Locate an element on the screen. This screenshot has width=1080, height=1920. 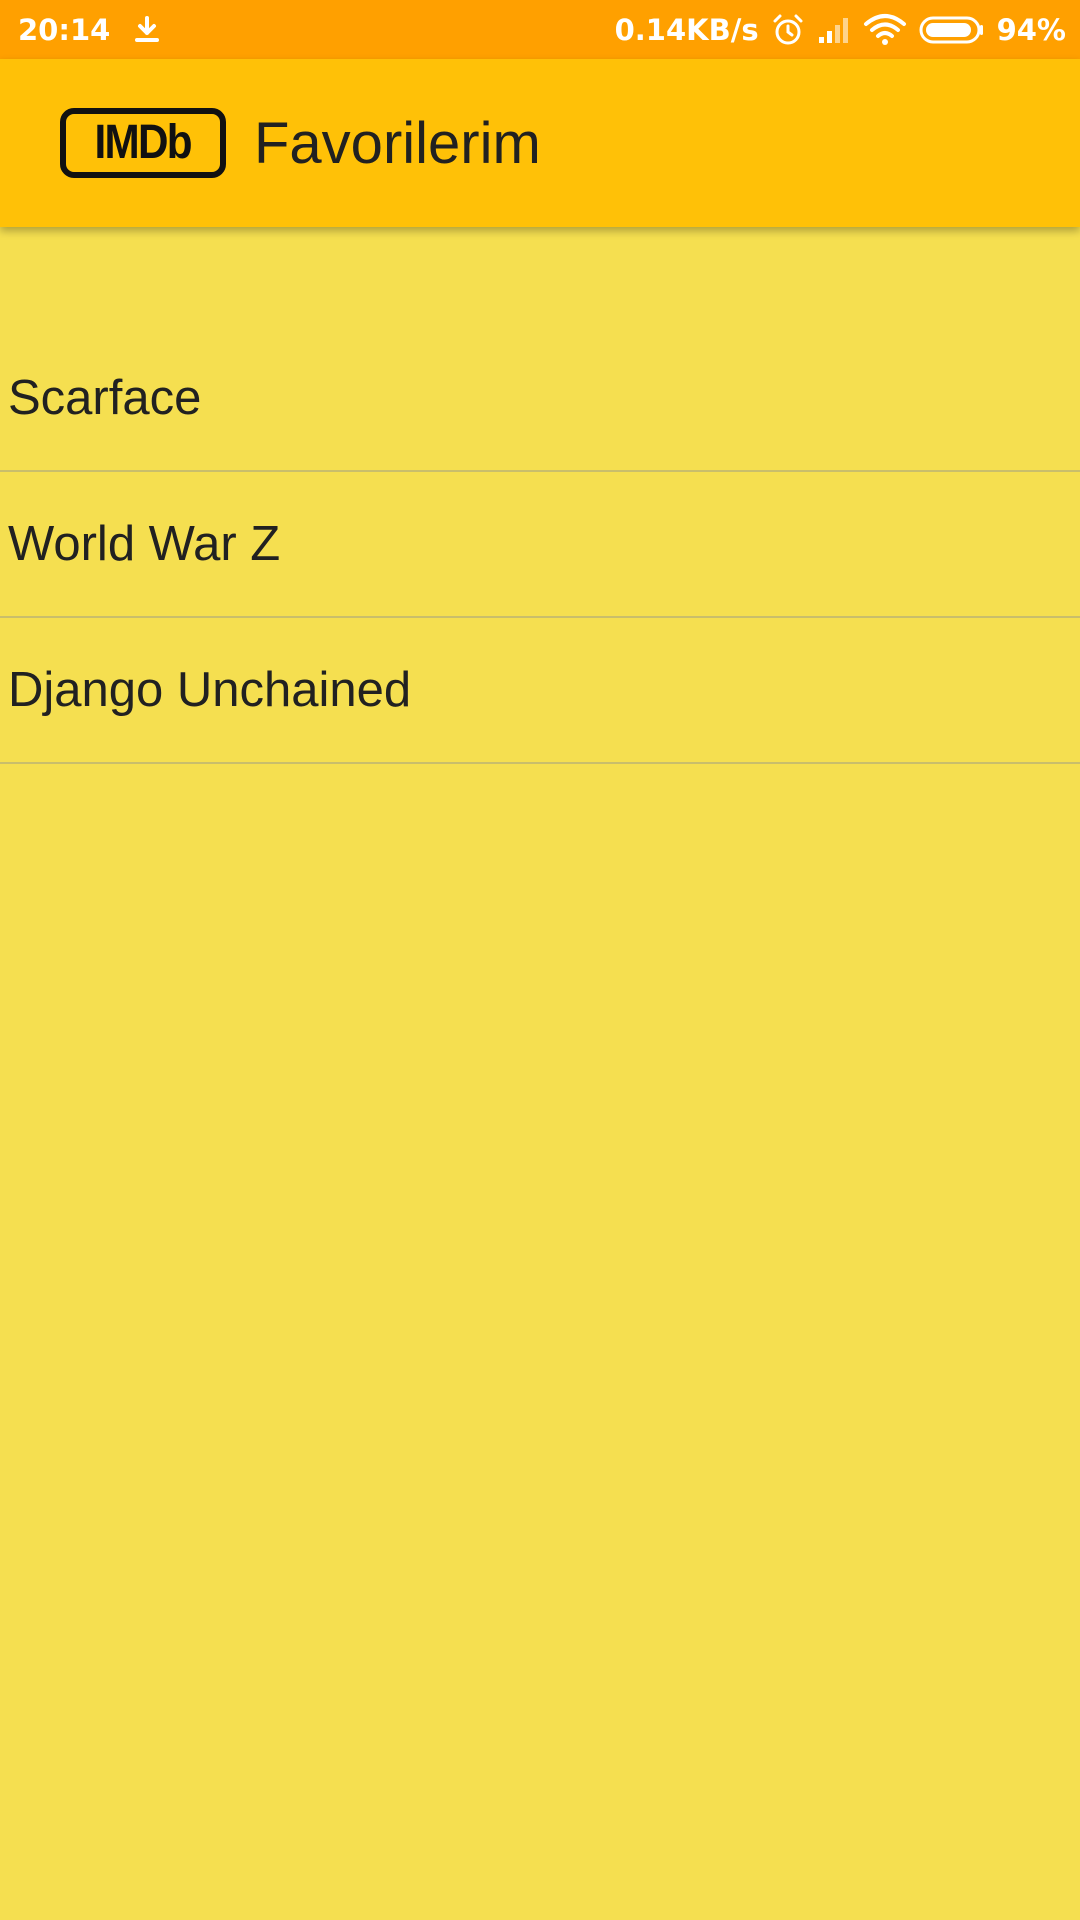
list-item-title: Scarface is located at coordinates (105, 398).